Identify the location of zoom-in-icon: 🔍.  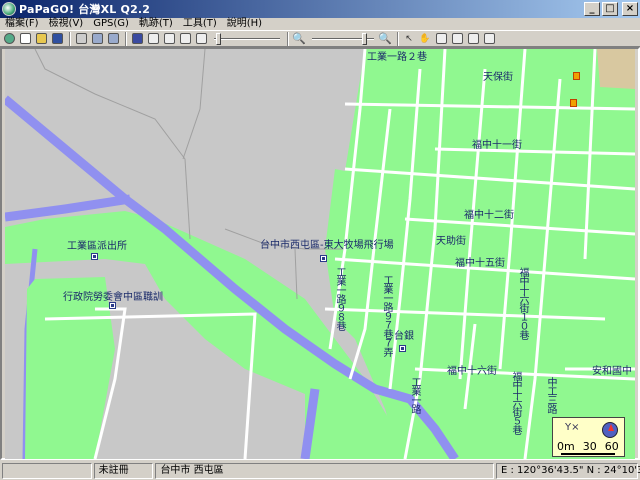
(385, 39).